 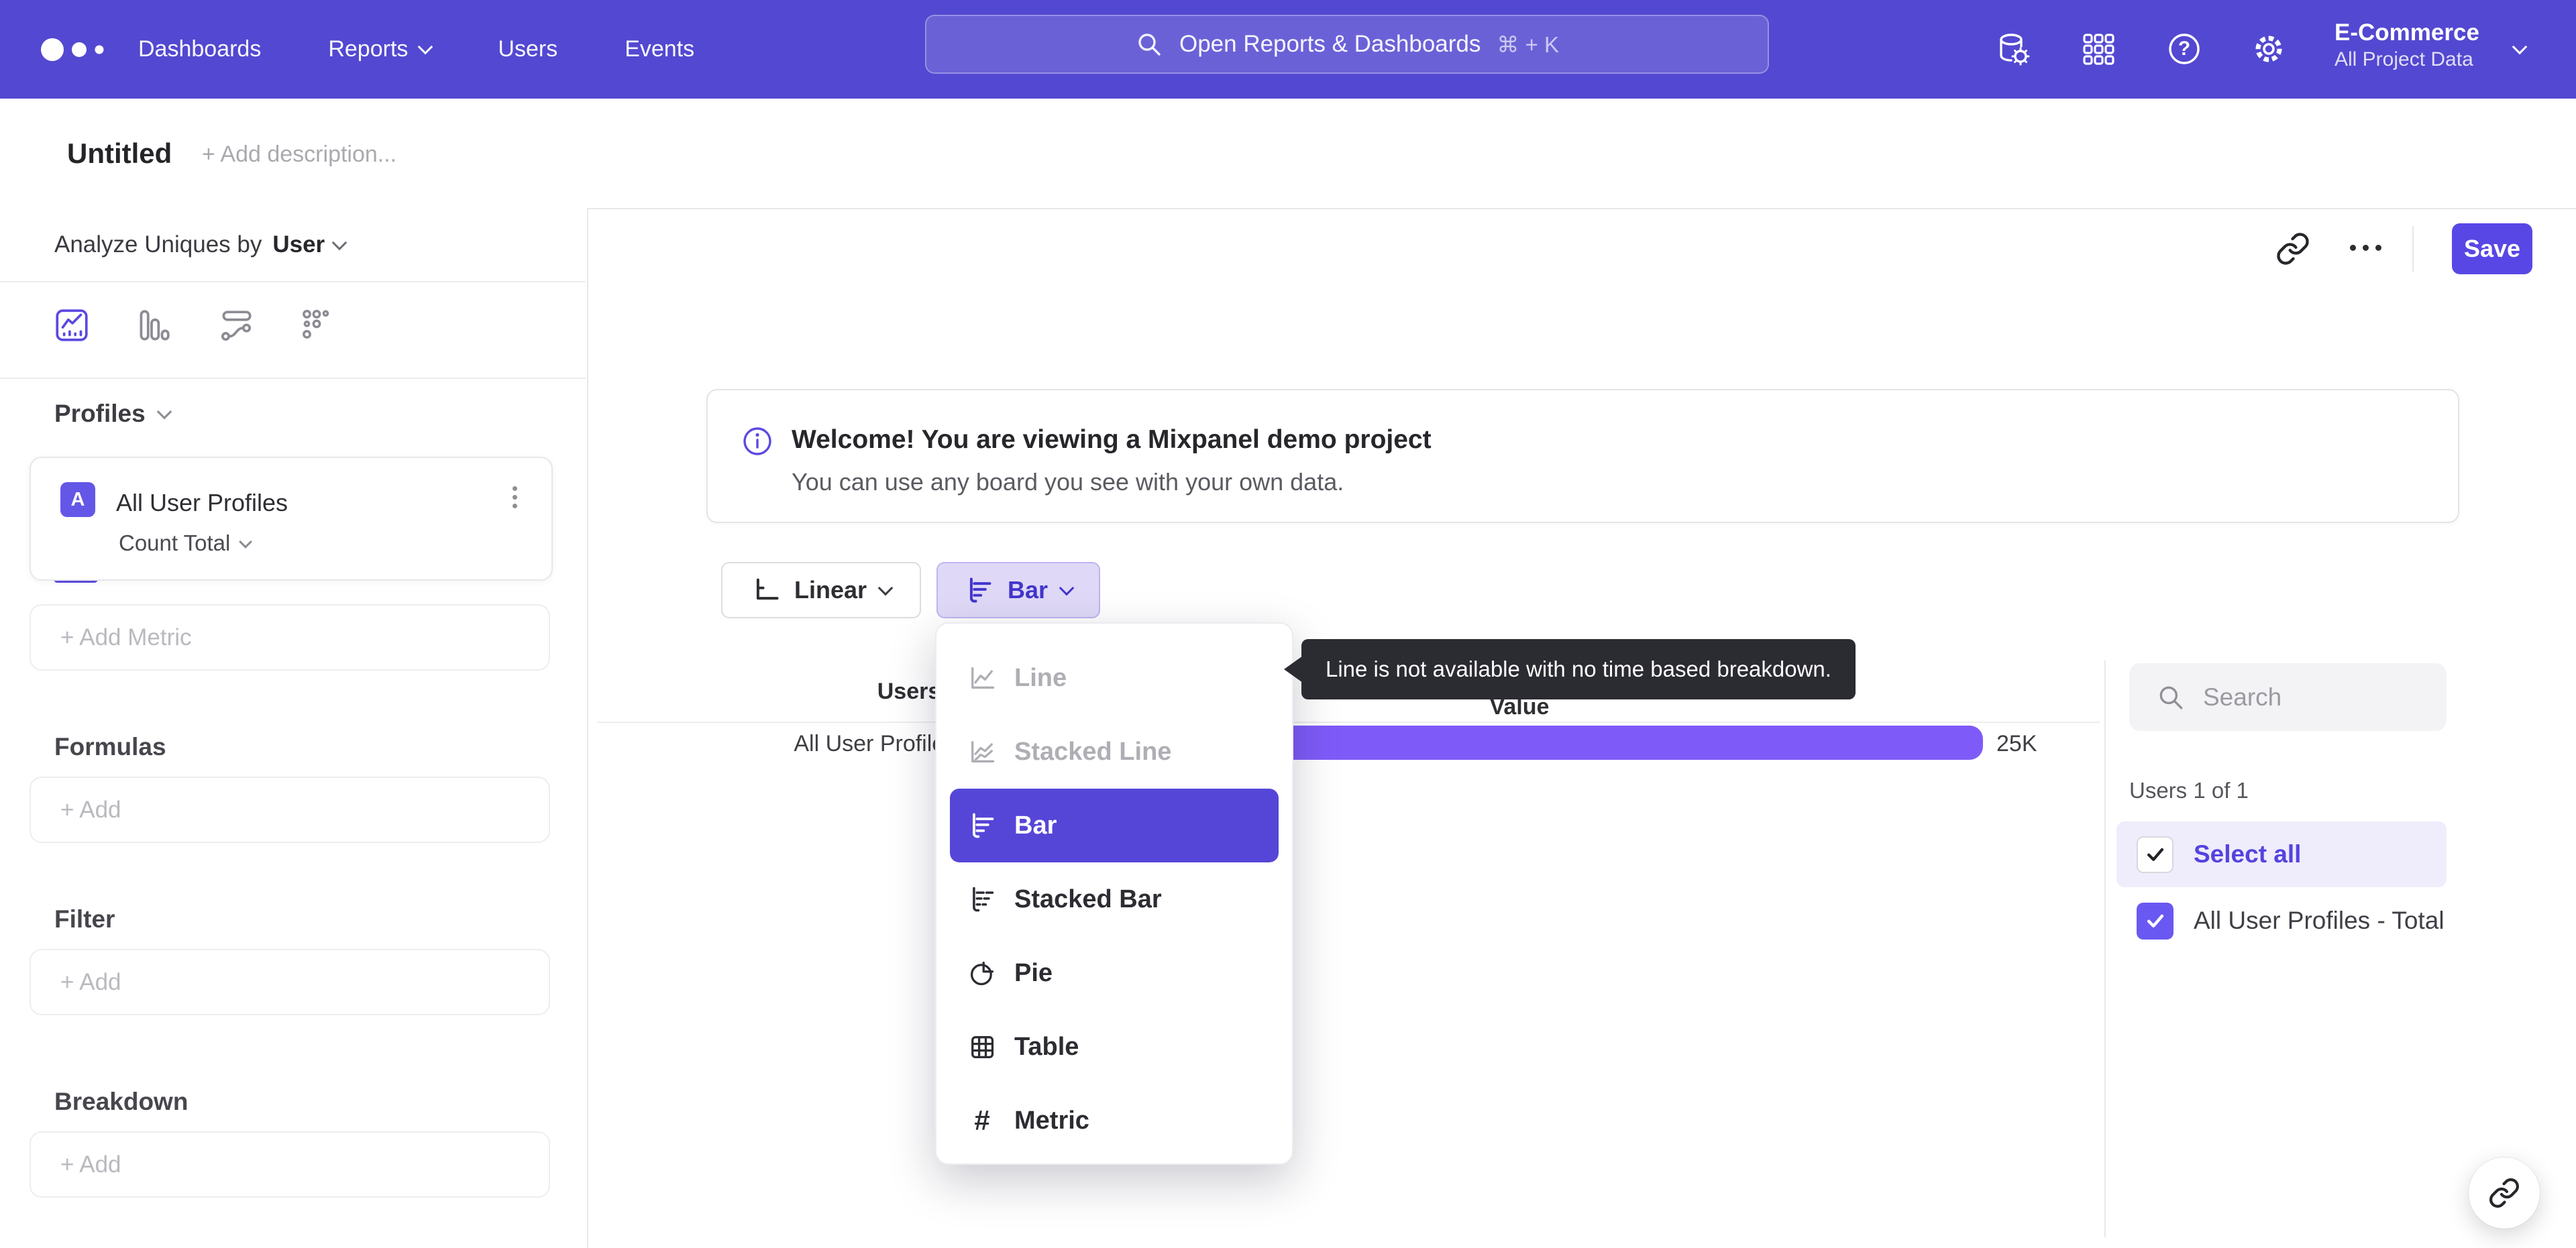 What do you see at coordinates (158, 244) in the screenshot?
I see `analyze-uniques-label: Analyze Uniques by` at bounding box center [158, 244].